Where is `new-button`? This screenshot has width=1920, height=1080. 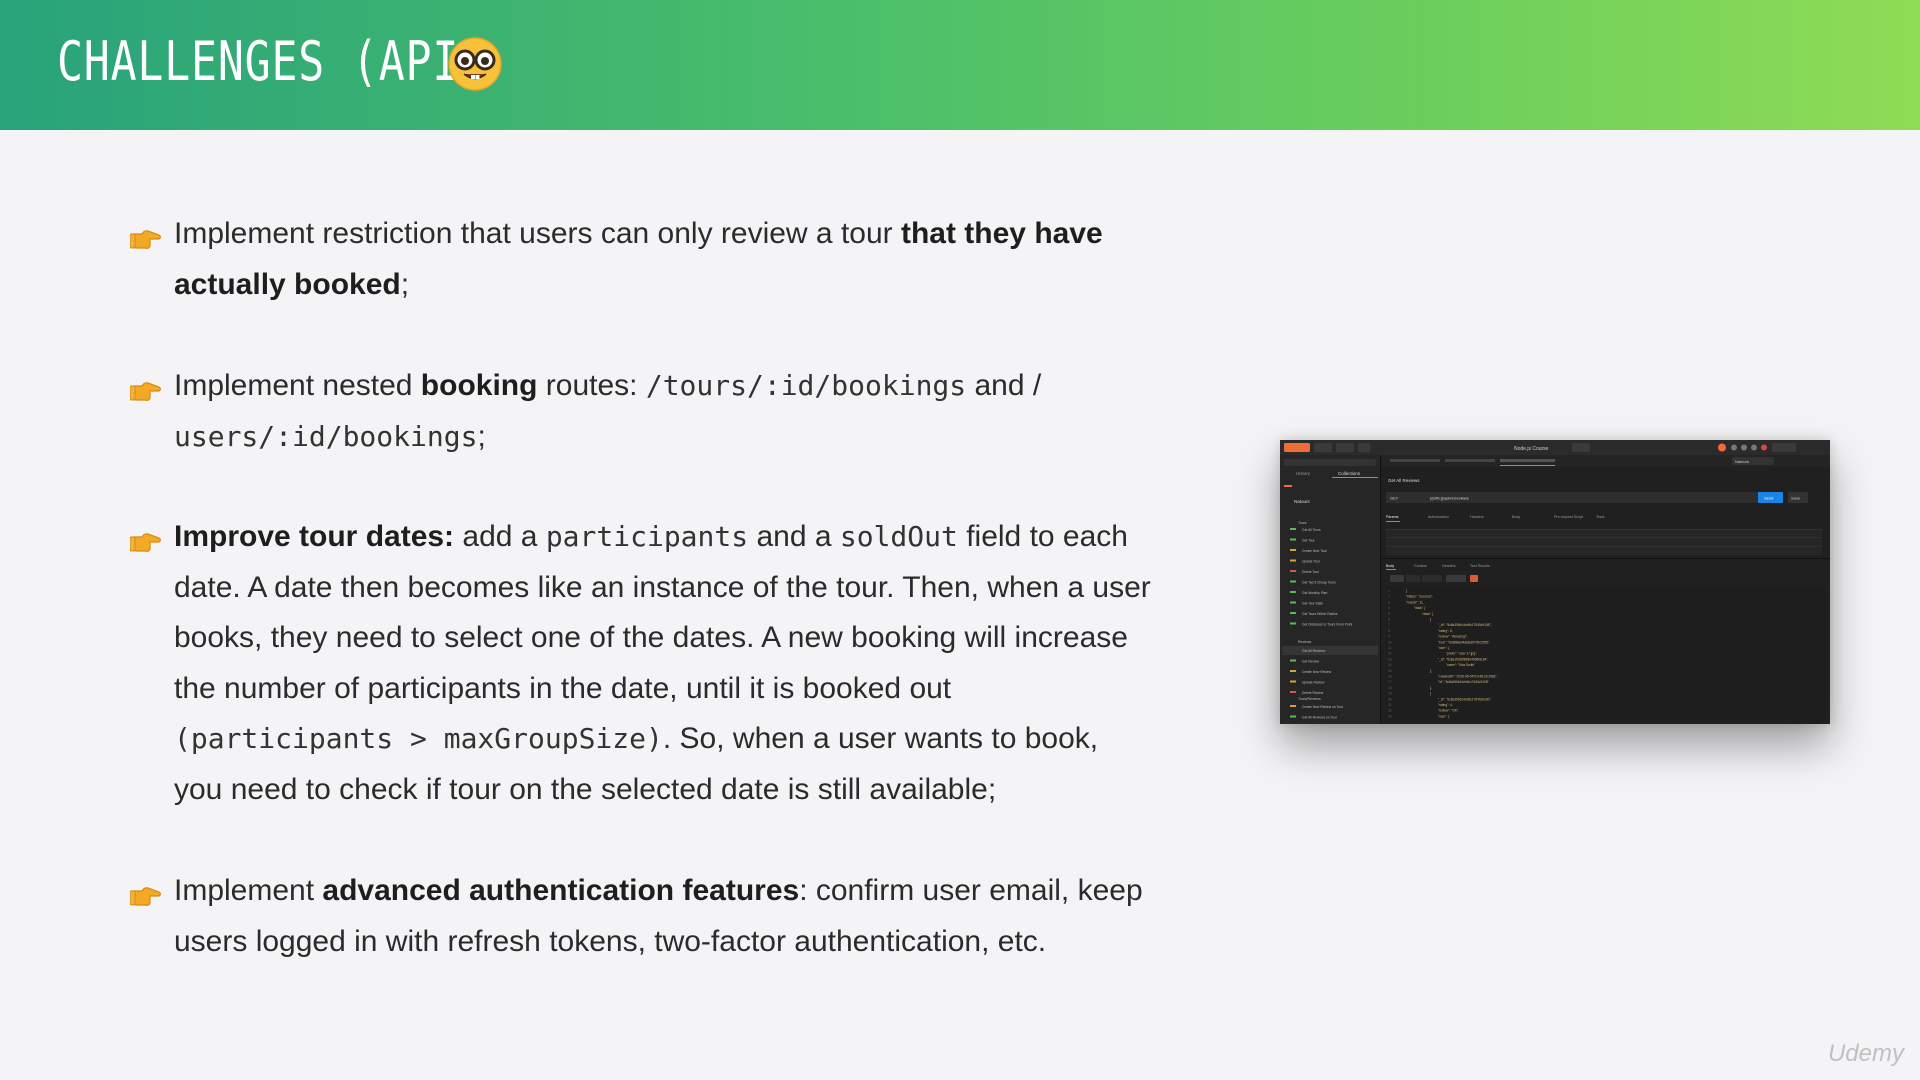
new-button is located at coordinates (1297, 447).